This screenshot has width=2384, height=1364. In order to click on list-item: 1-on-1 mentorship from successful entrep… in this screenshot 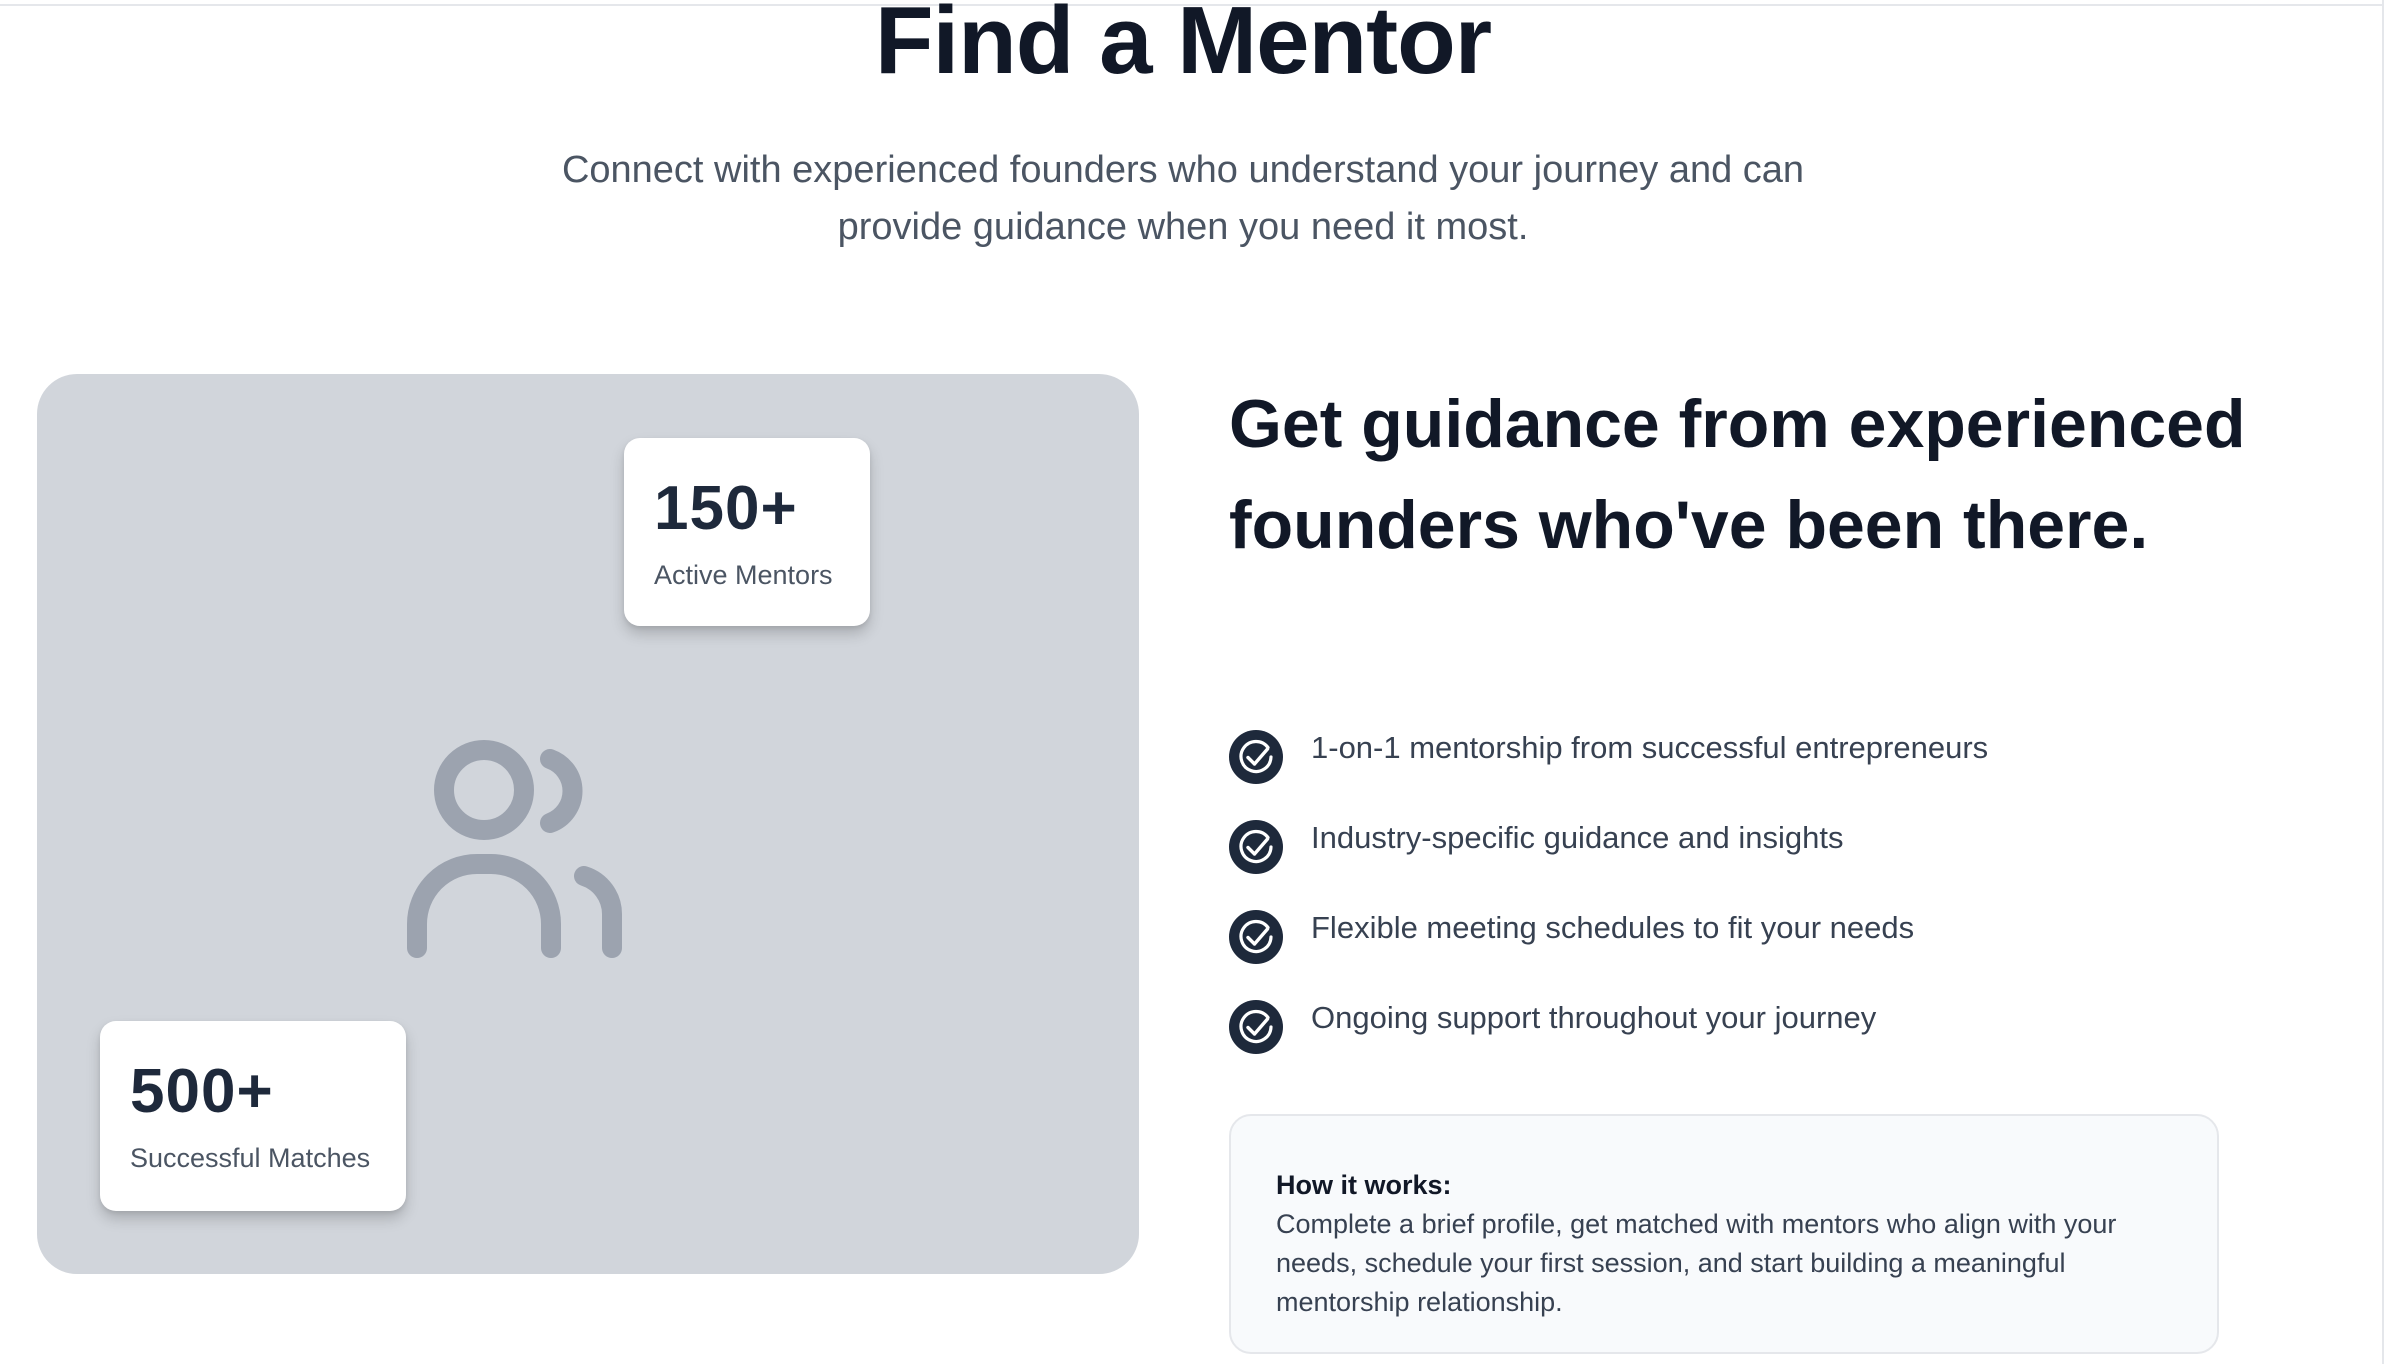, I will do `click(1608, 773)`.